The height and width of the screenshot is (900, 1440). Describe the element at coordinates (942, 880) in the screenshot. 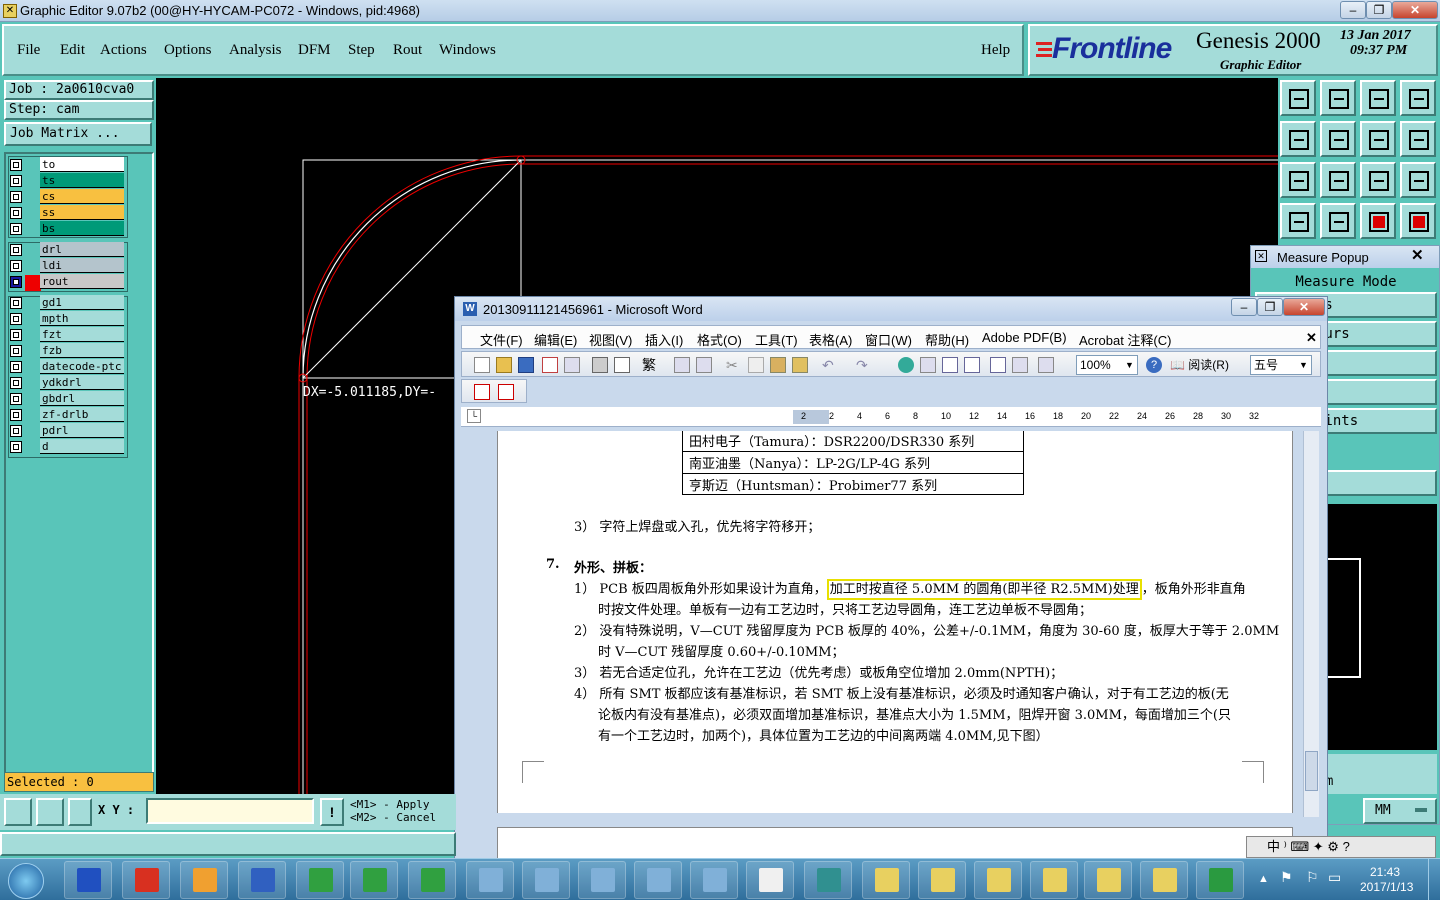

I see `taskbar-genesis2-button` at that location.